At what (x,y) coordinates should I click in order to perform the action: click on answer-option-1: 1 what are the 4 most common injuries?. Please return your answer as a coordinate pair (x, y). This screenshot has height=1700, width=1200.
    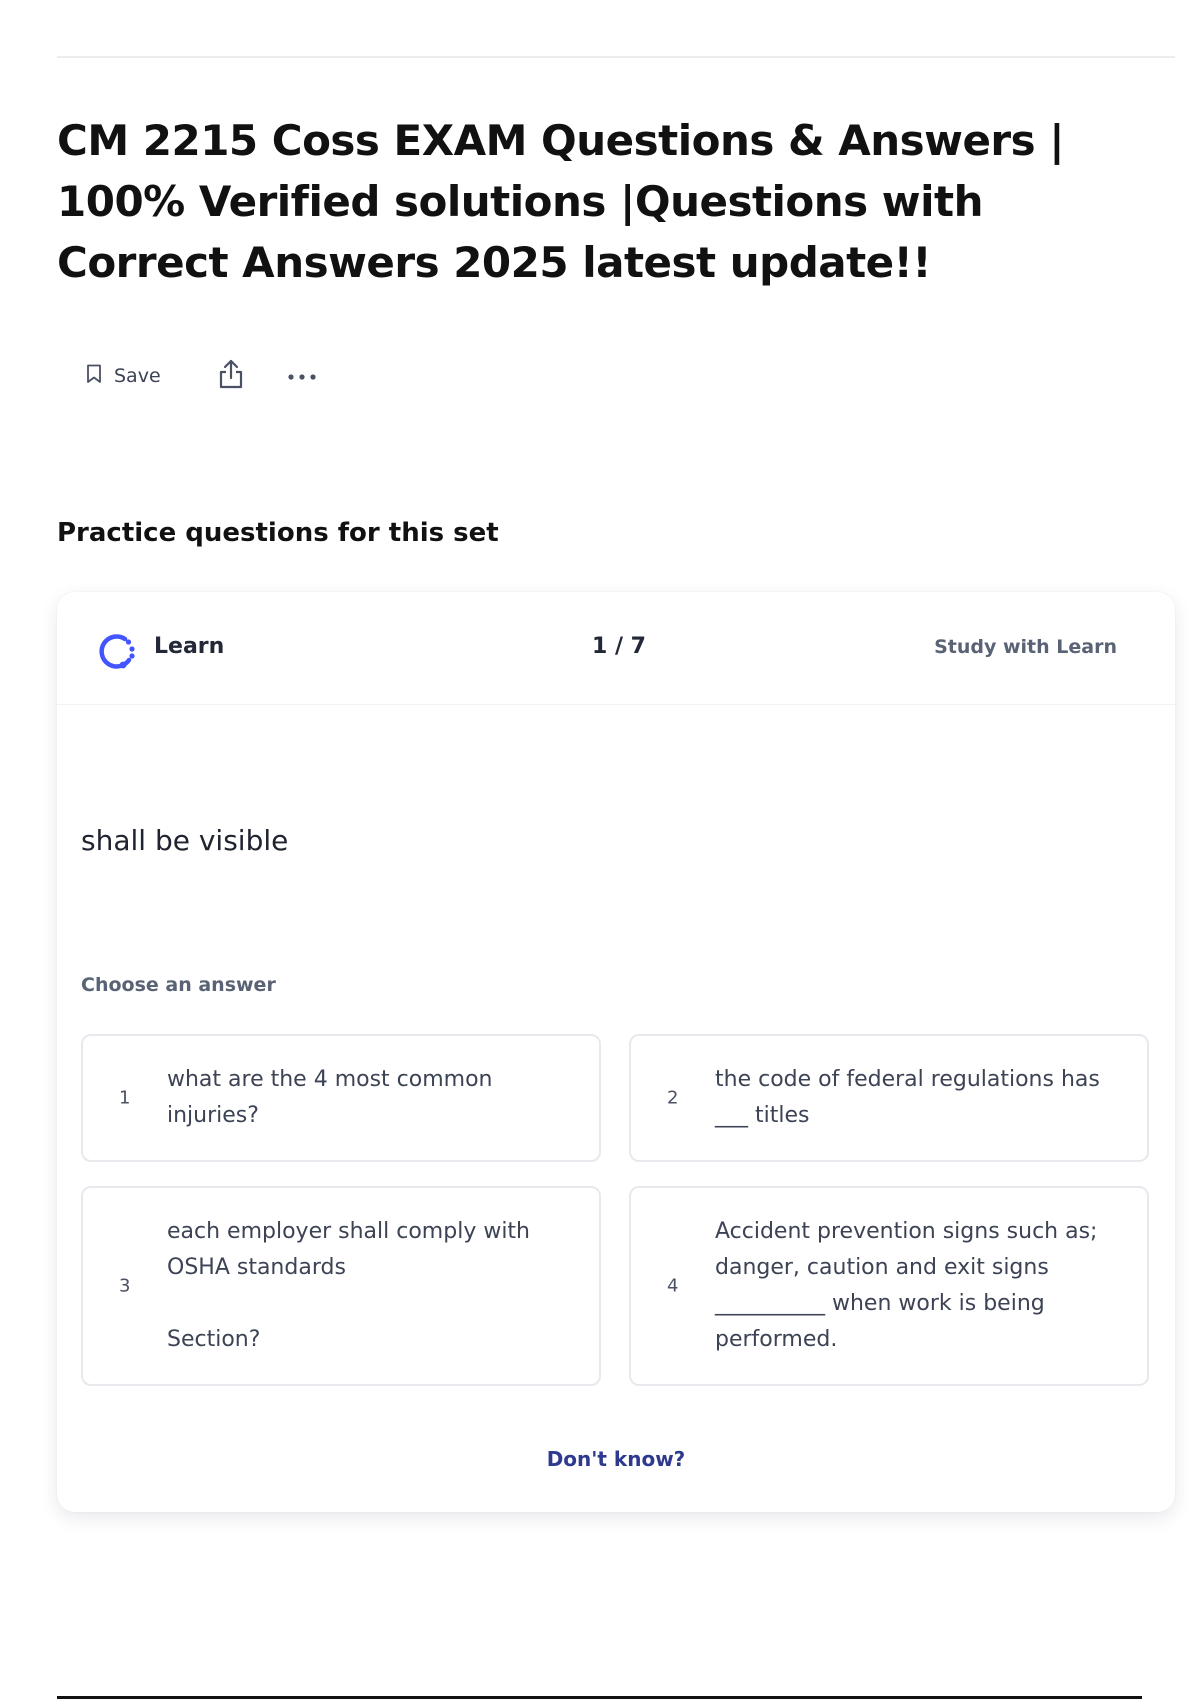
    Looking at the image, I should click on (341, 1098).